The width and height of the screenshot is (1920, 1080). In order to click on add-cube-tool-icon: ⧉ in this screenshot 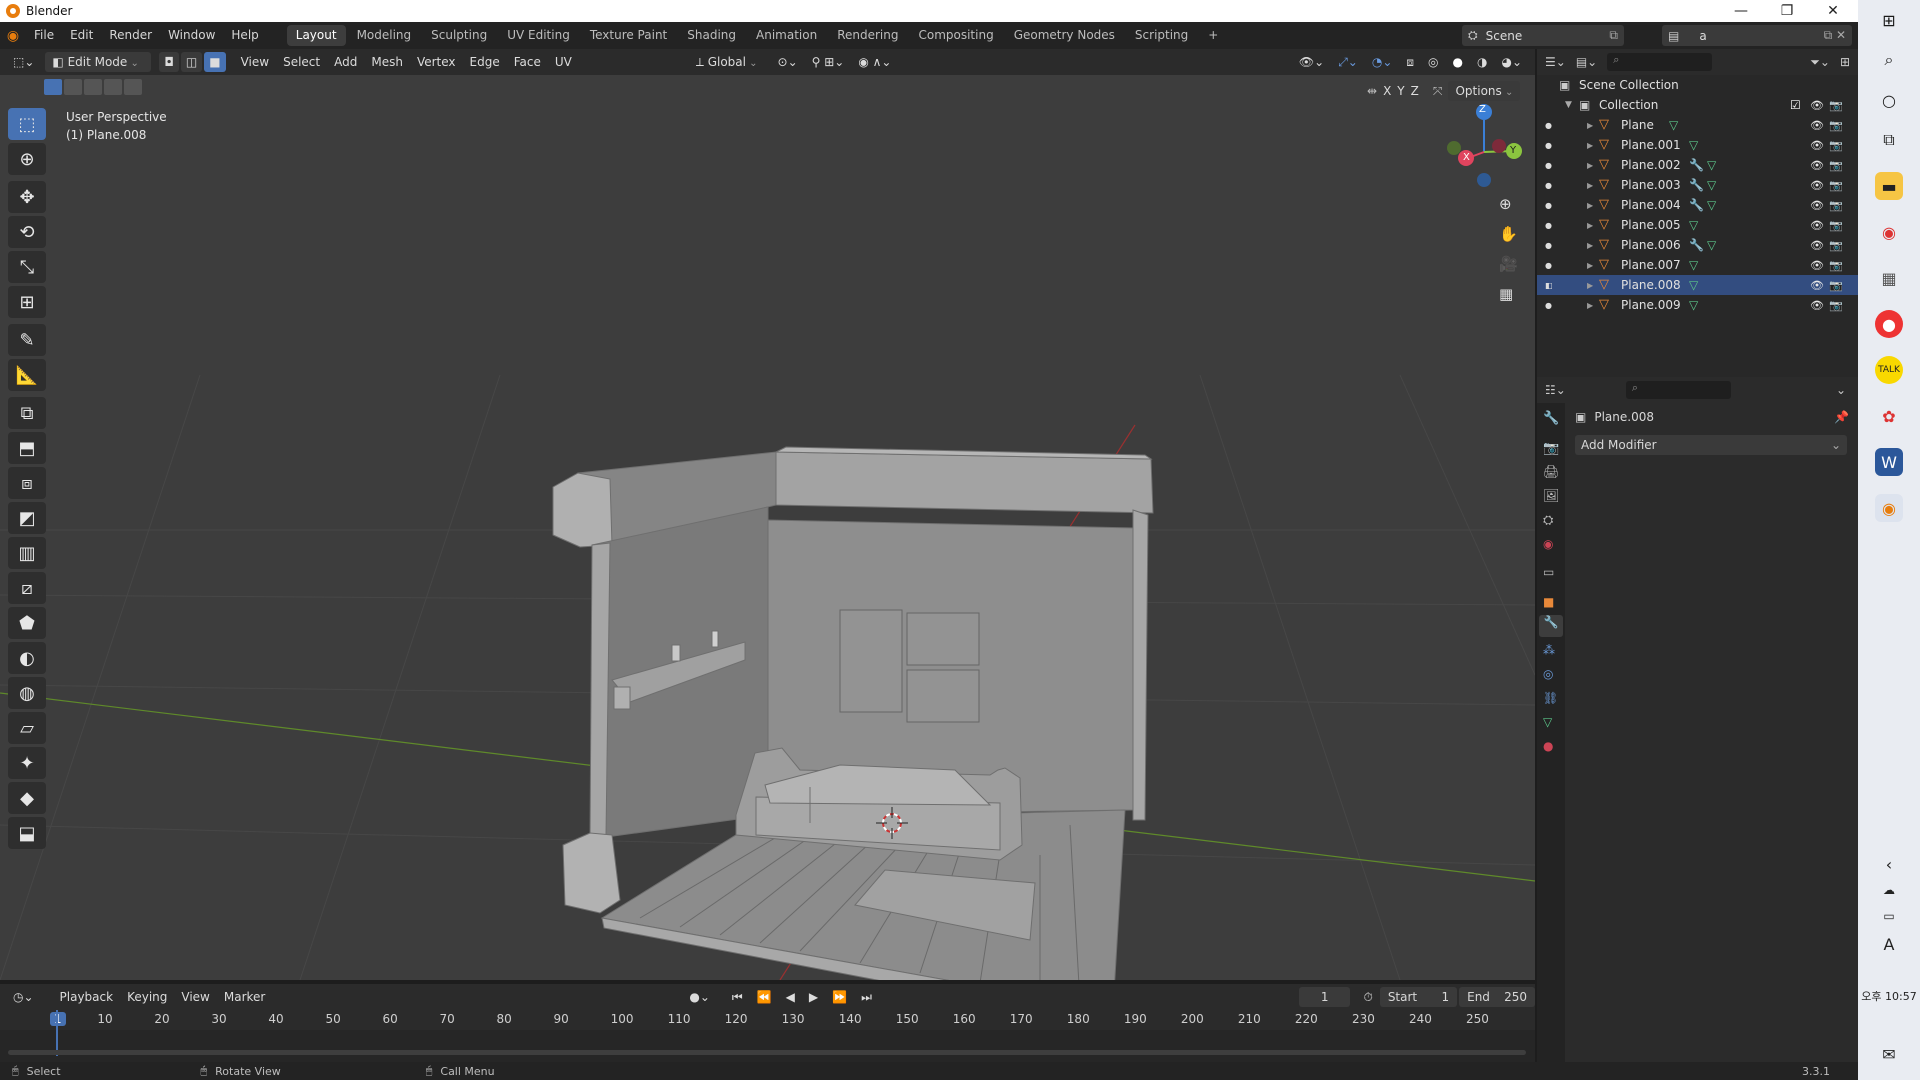, I will do `click(27, 413)`.